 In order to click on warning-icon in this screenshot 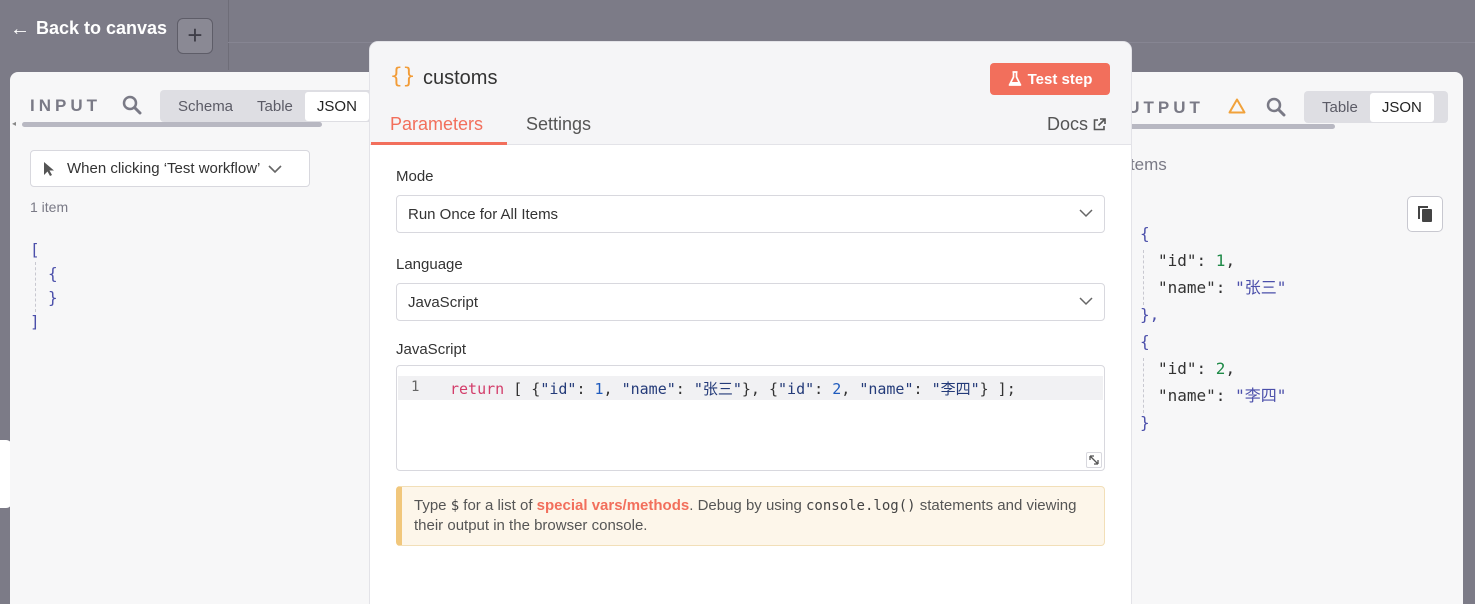, I will do `click(1237, 106)`.